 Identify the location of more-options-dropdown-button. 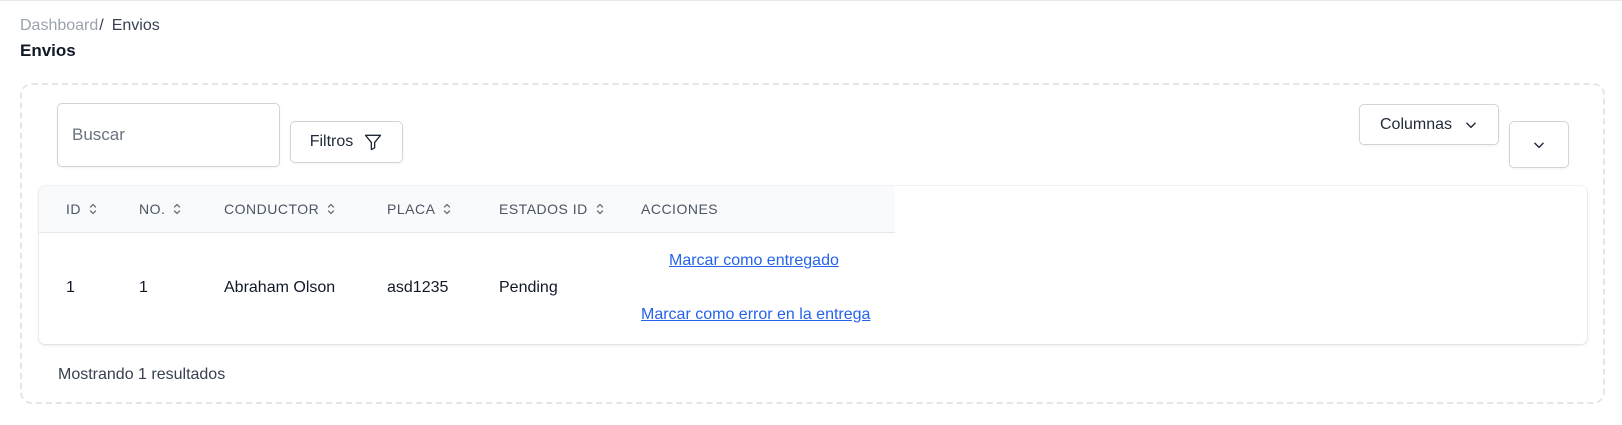
(1539, 144).